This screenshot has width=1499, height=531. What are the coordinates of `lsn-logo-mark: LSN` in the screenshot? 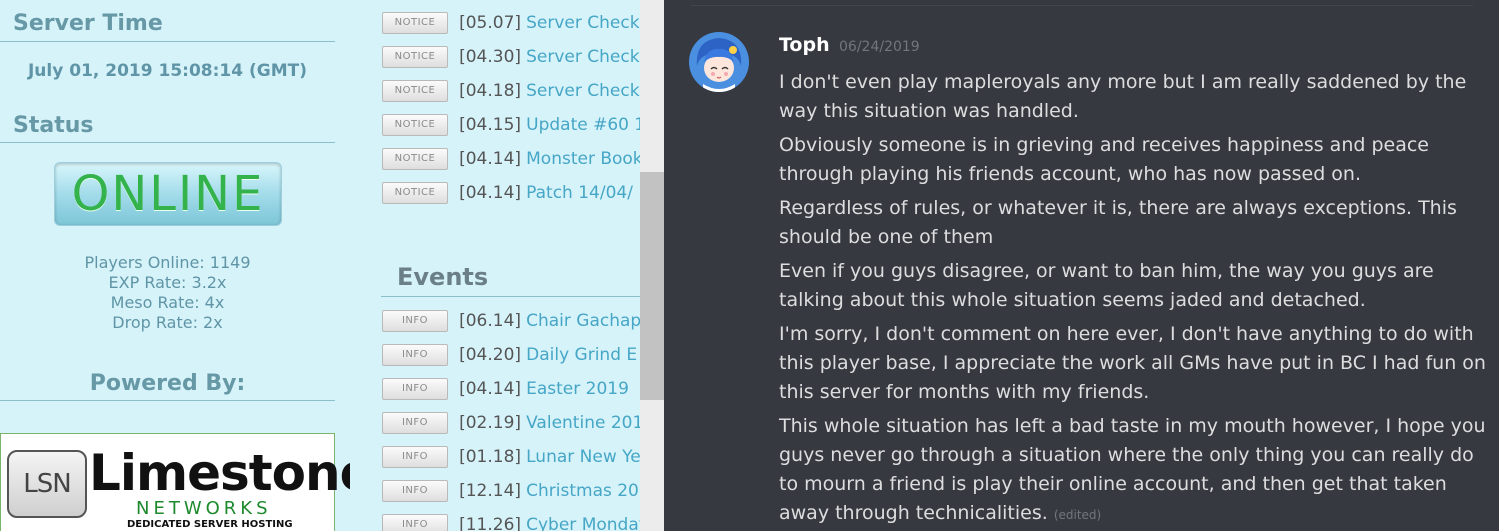 It's located at (47, 484).